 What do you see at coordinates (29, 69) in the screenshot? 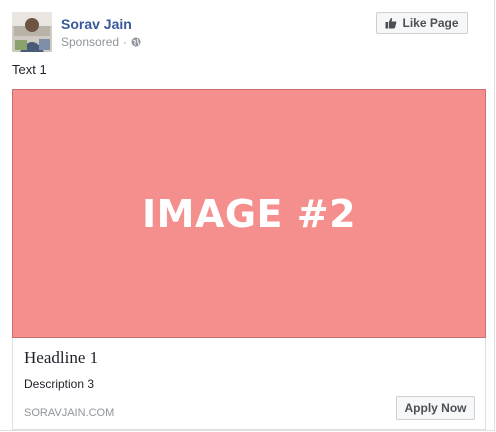
I see `post-body-text: Text 1` at bounding box center [29, 69].